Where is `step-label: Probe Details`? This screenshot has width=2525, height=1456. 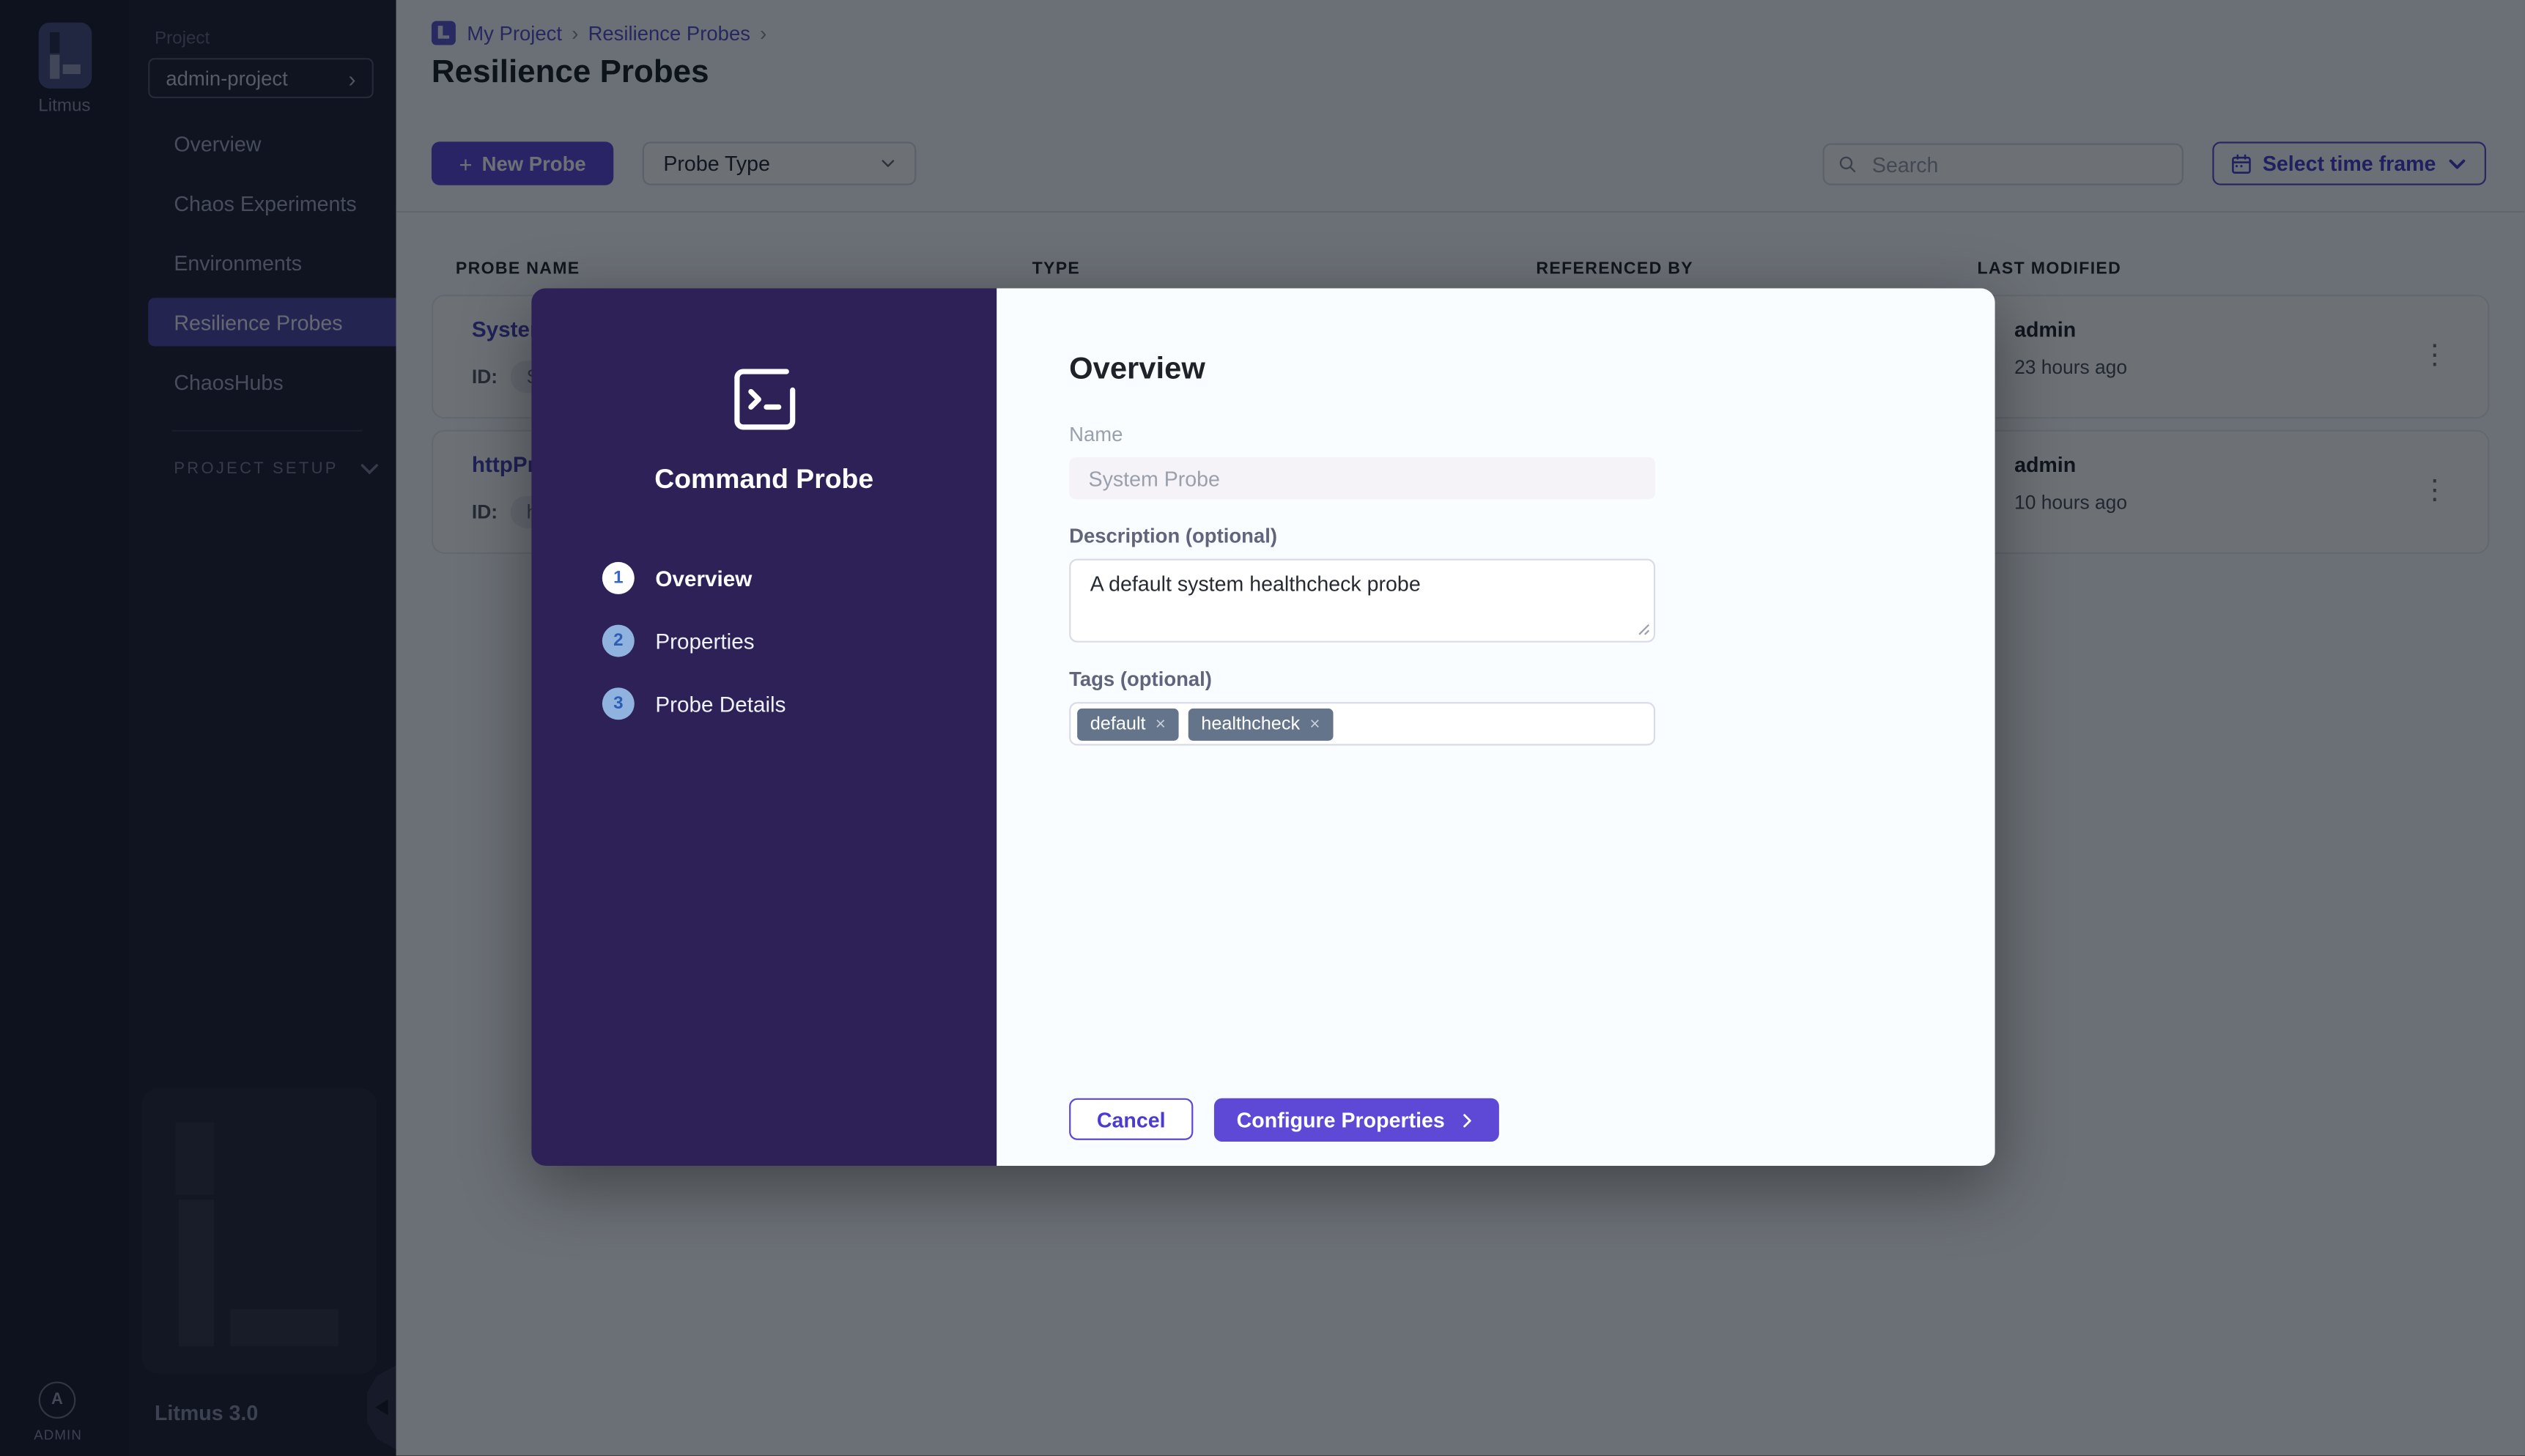 step-label: Probe Details is located at coordinates (721, 703).